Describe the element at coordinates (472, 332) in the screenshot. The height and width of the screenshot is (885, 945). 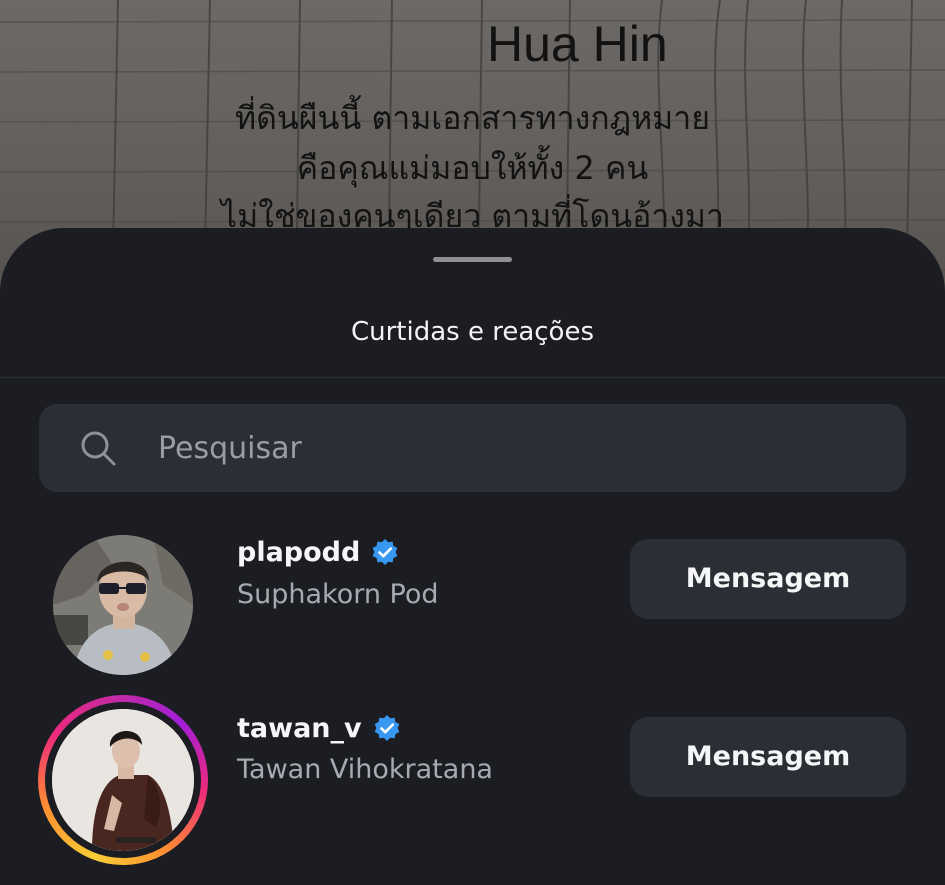
I see `sheet-title: Curtidas e reações` at that location.